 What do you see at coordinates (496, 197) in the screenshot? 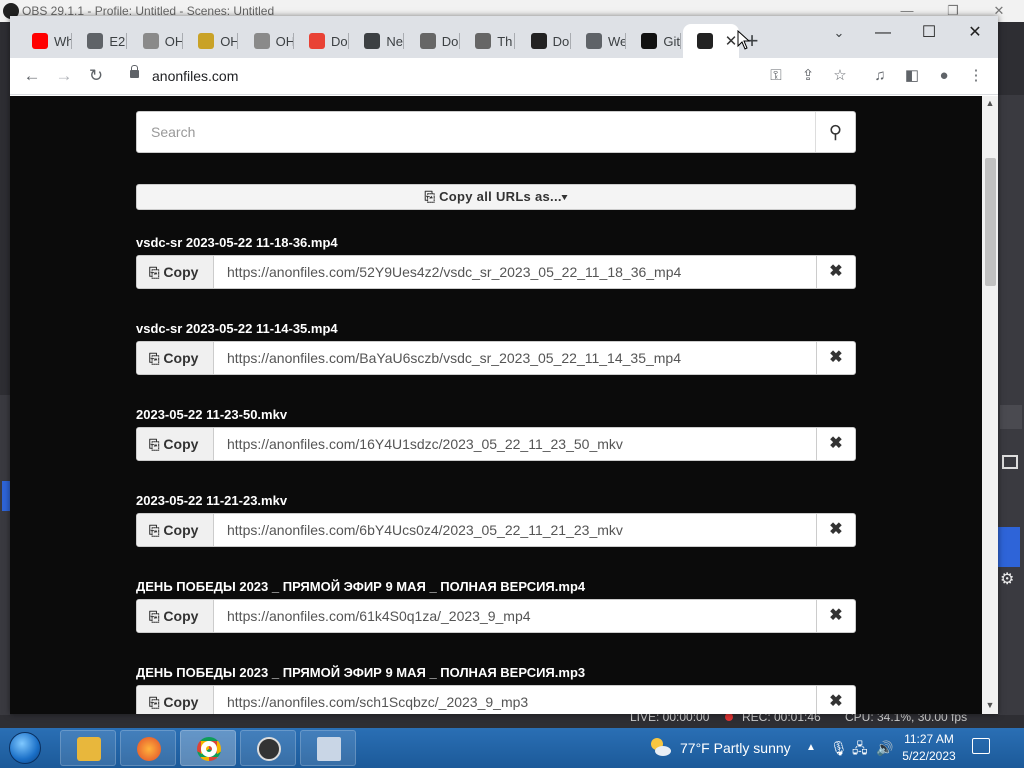
I see `copy-all-urls-button: ⎘ Copy all URLs as...▾` at bounding box center [496, 197].